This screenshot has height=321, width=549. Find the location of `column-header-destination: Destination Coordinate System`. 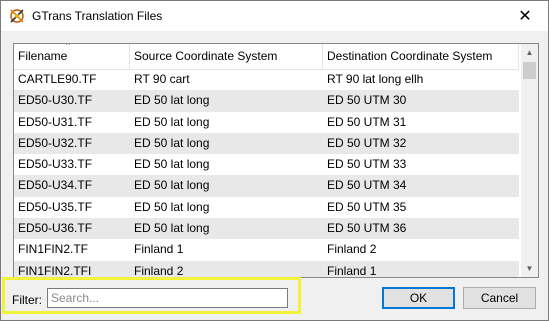

column-header-destination: Destination Coordinate System is located at coordinates (421, 56).